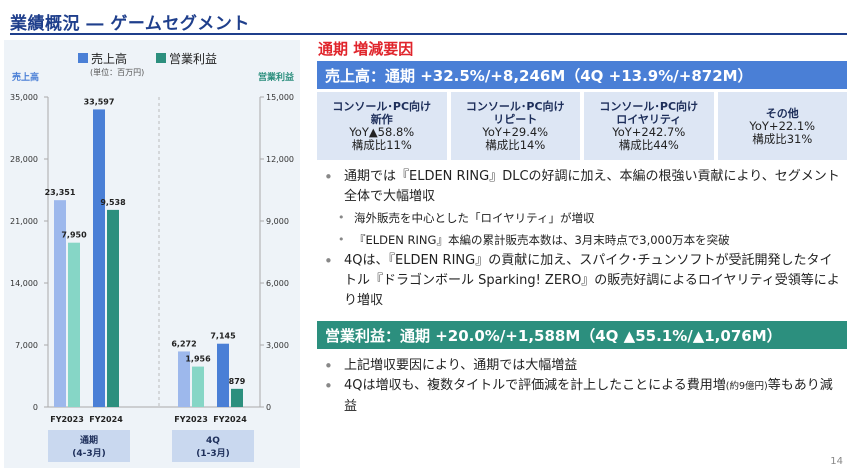 The height and width of the screenshot is (473, 855). I want to click on profit-bullet-2-text: 4Qは増収も、複数タイトルで評価減を計上したことによる費用増, so click(535, 385).